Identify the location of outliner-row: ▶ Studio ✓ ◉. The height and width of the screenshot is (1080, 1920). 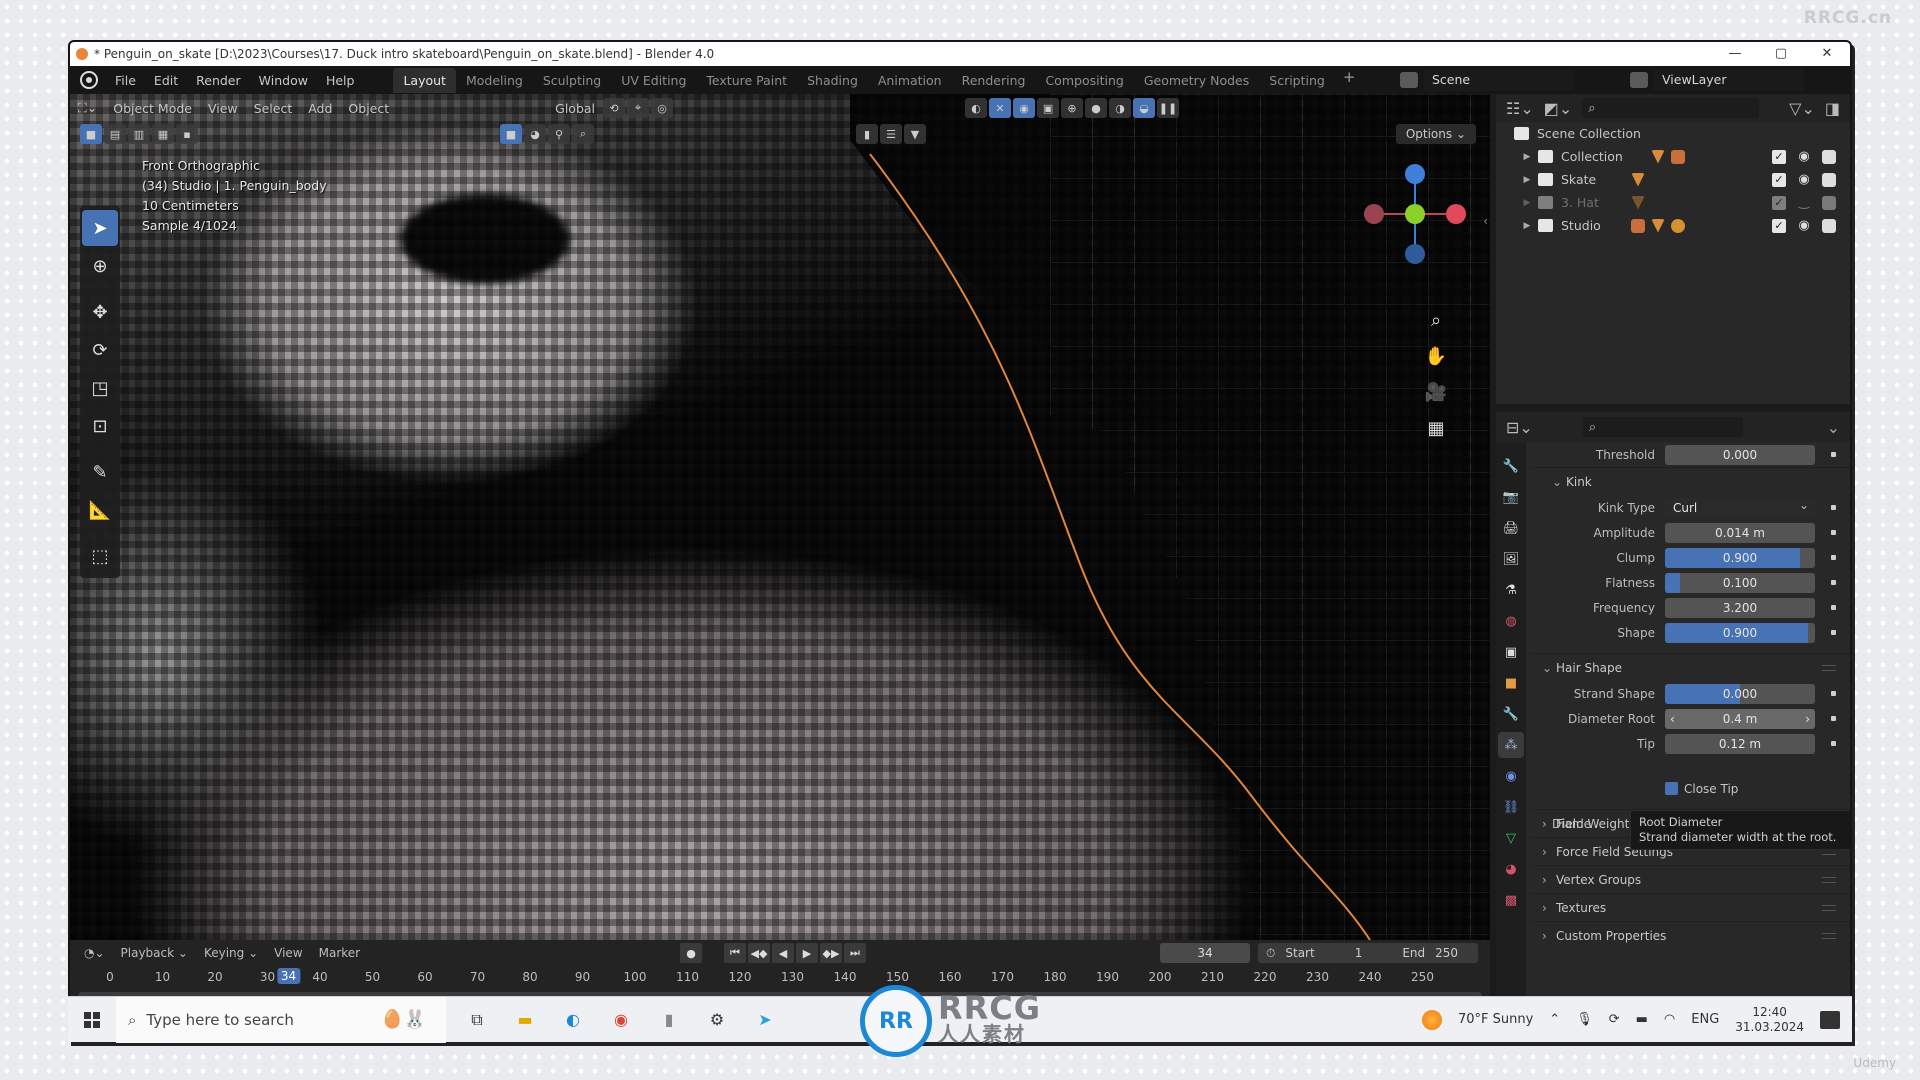
(1673, 225).